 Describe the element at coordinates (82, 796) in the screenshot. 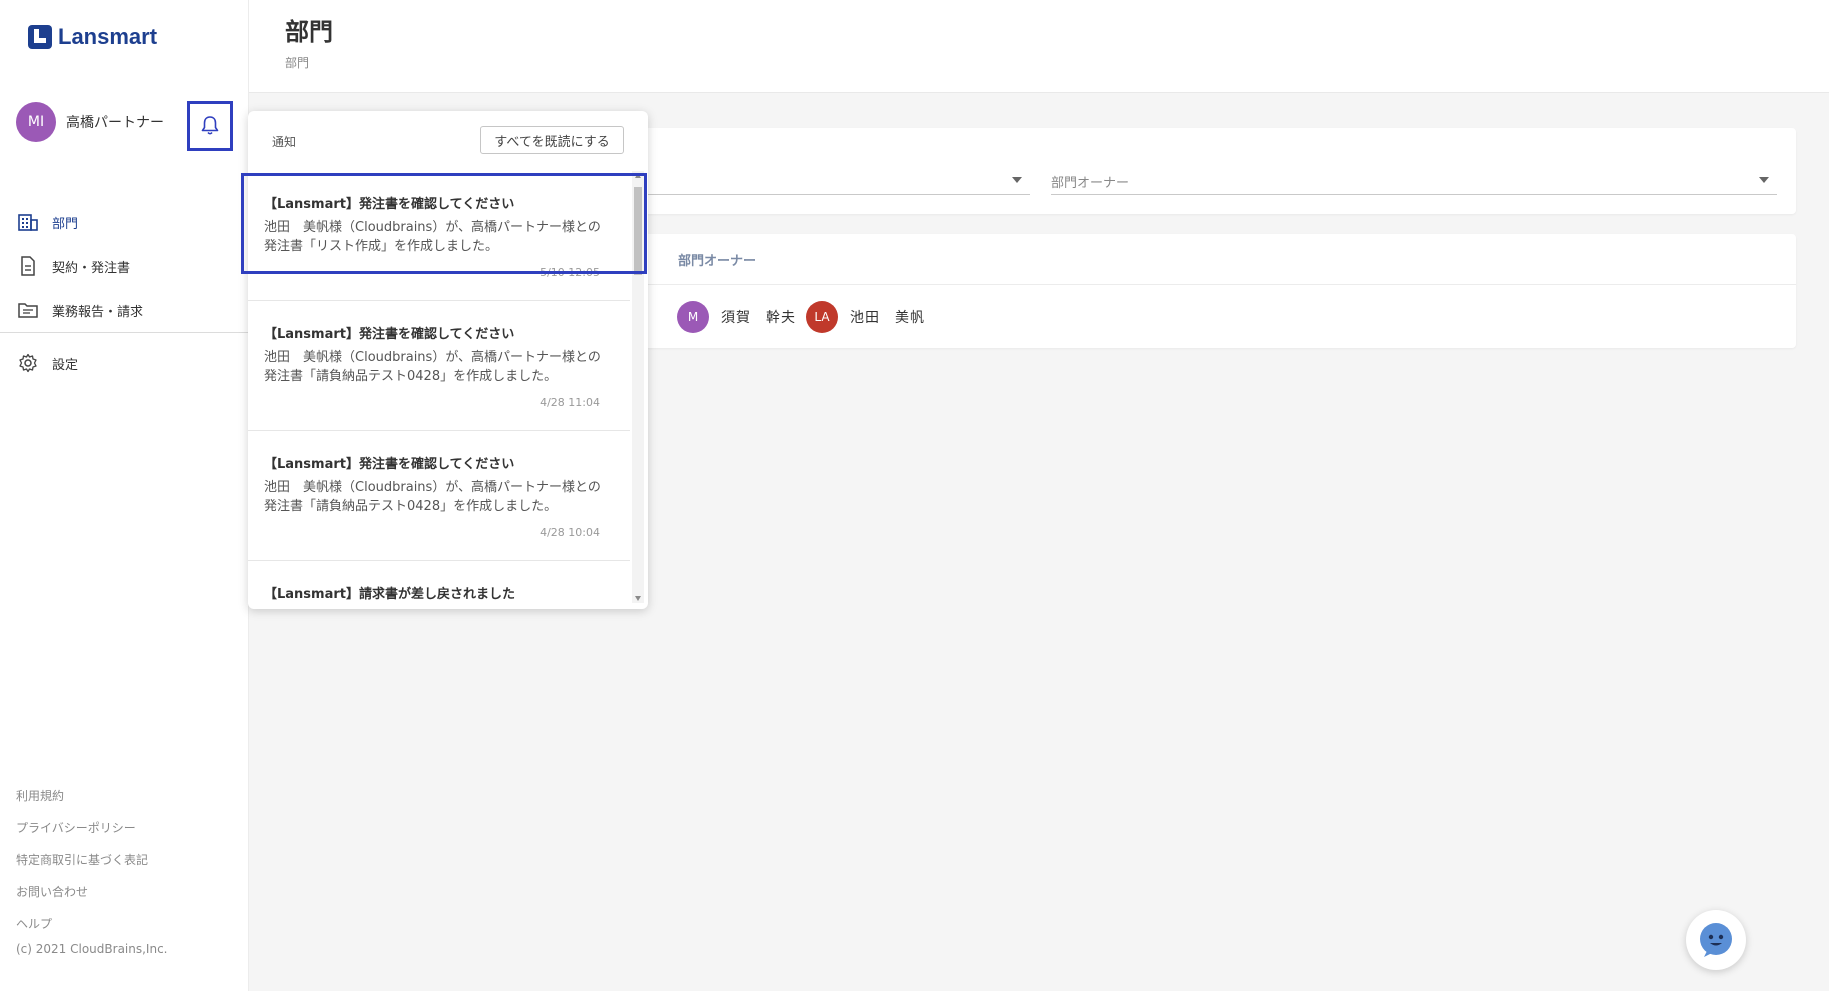

I see `footer-link-terms: 利用規約` at that location.